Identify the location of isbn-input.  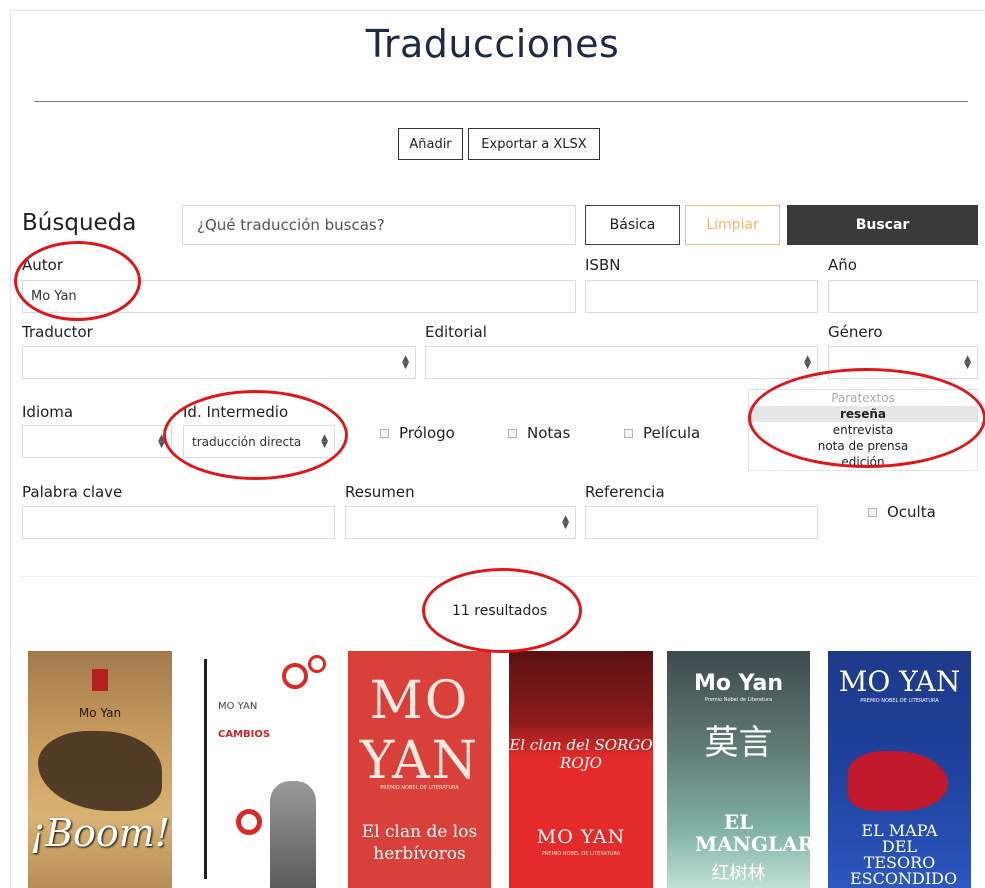
(701, 296).